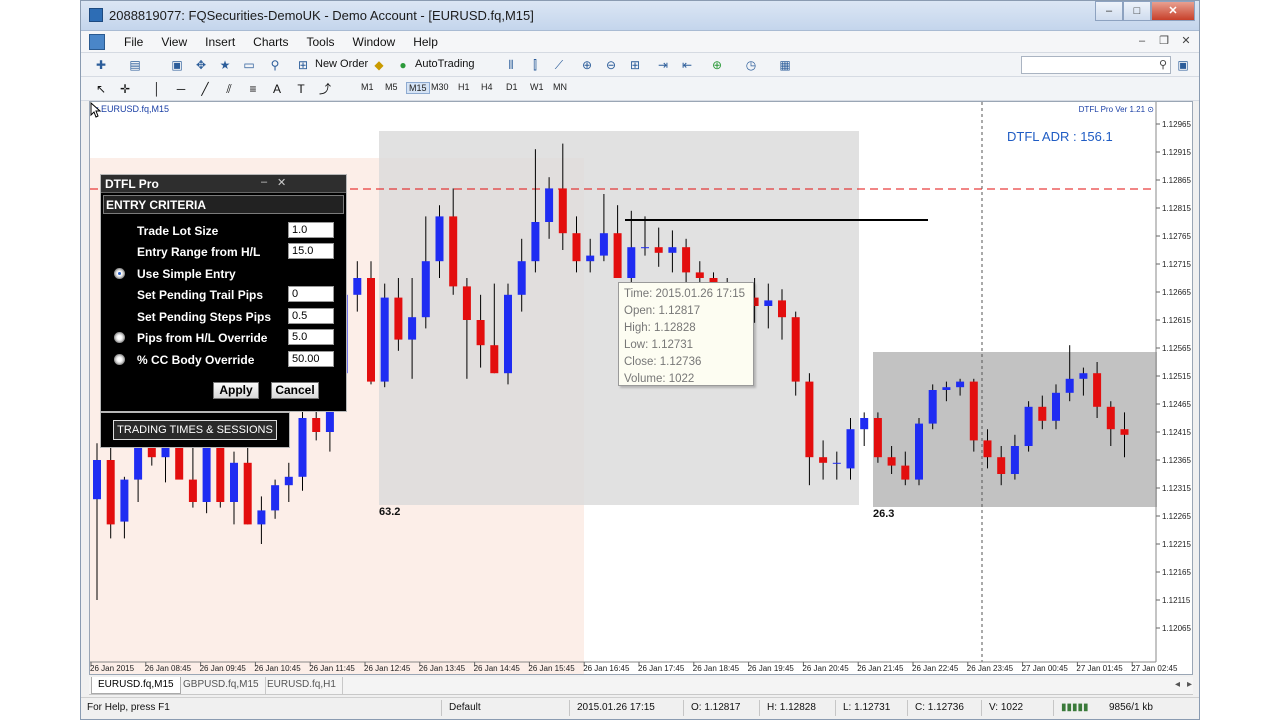  What do you see at coordinates (177, 65) in the screenshot?
I see `market-watch-icon: ▣` at bounding box center [177, 65].